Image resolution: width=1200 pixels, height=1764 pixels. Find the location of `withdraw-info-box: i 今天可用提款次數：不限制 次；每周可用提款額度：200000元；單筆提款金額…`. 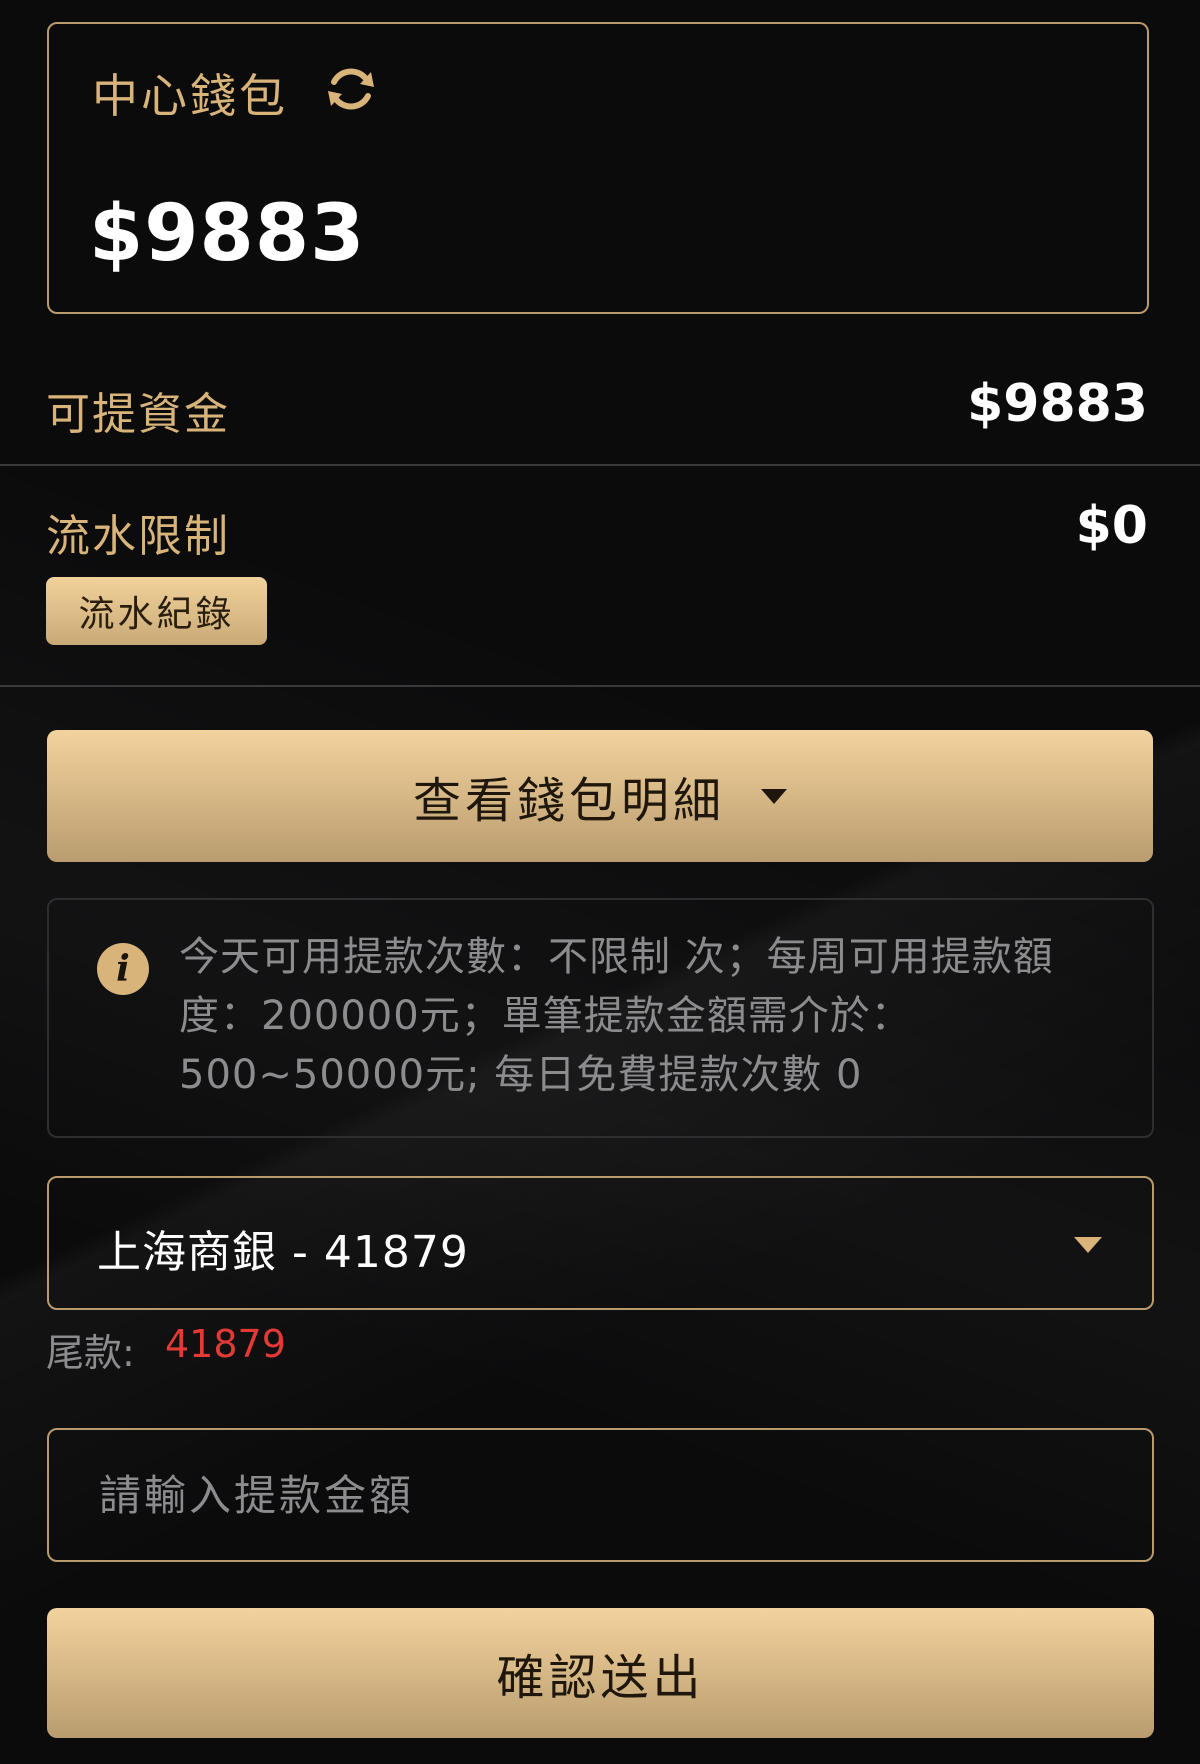

withdraw-info-box: i 今天可用提款次數：不限制 次；每周可用提款額度：200000元；單筆提款金額… is located at coordinates (600, 1018).